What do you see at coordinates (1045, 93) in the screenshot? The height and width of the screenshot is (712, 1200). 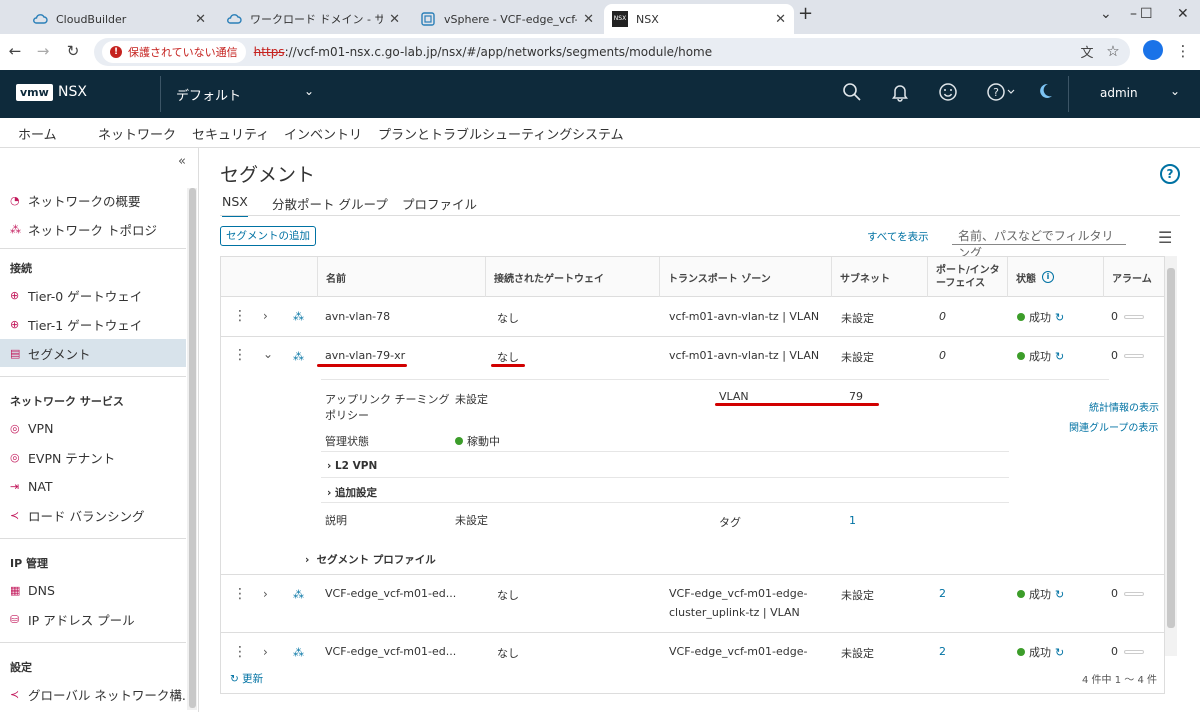 I see `dark-mode-moon-icon` at bounding box center [1045, 93].